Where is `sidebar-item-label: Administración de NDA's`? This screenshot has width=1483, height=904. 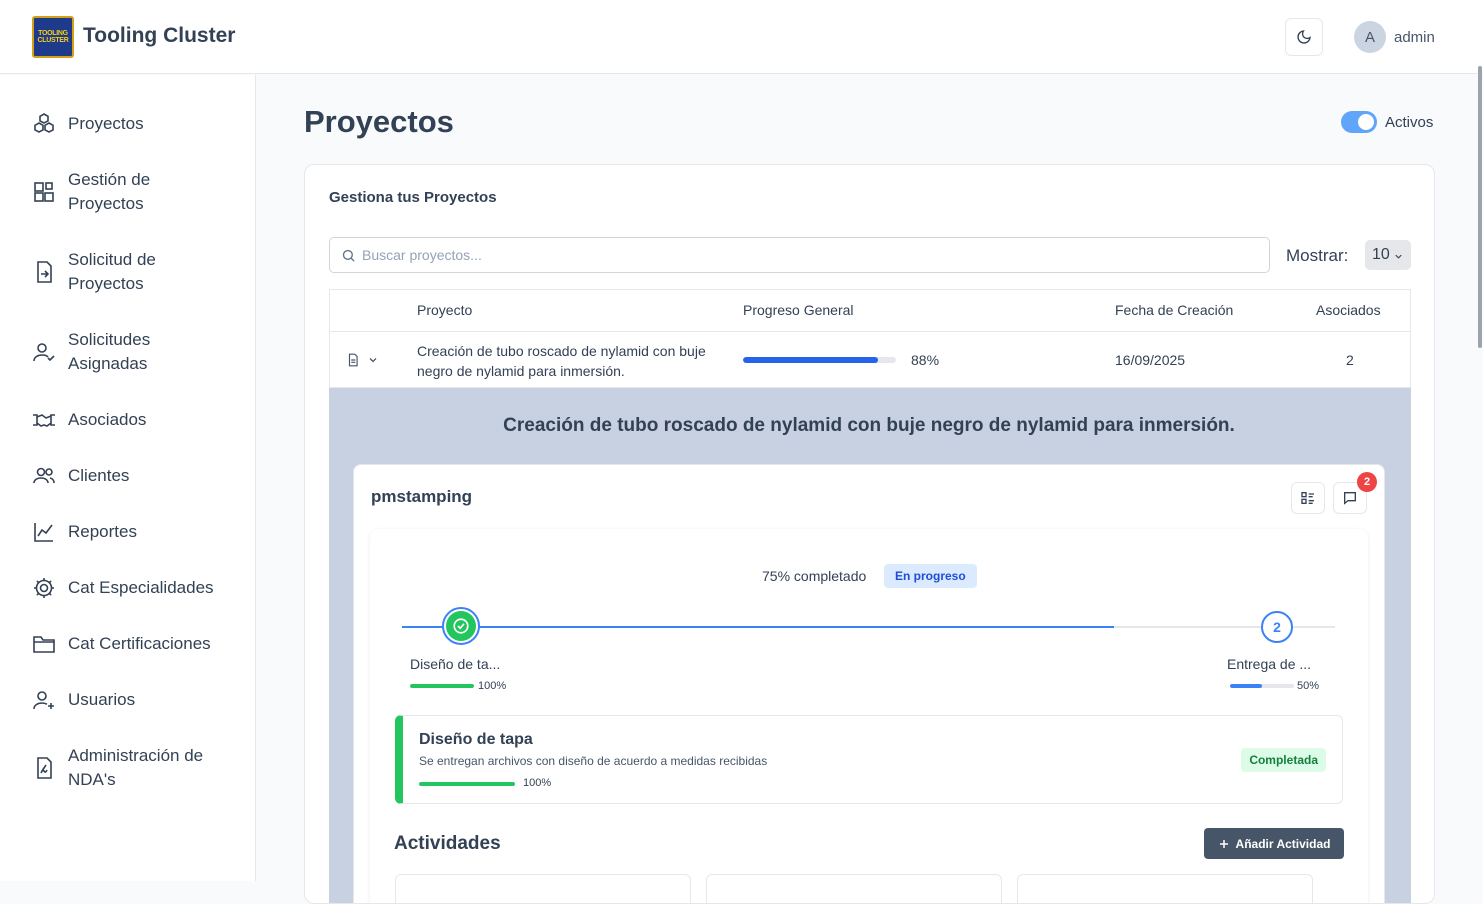
sidebar-item-label: Administración de NDA's is located at coordinates (136, 767).